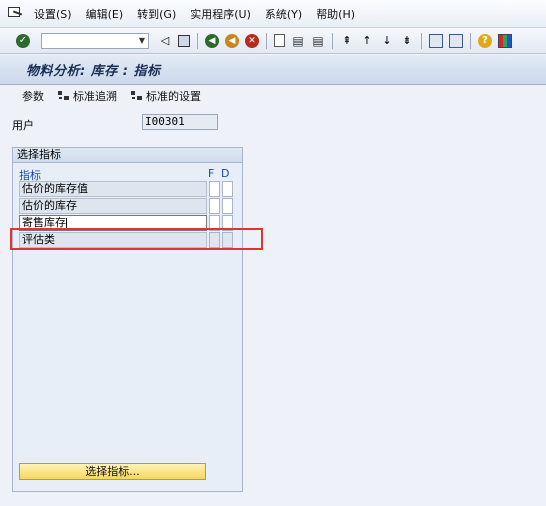 Image resolution: width=546 pixels, height=506 pixels. What do you see at coordinates (53, 14) in the screenshot?
I see `menu-settings: 设置(S)` at bounding box center [53, 14].